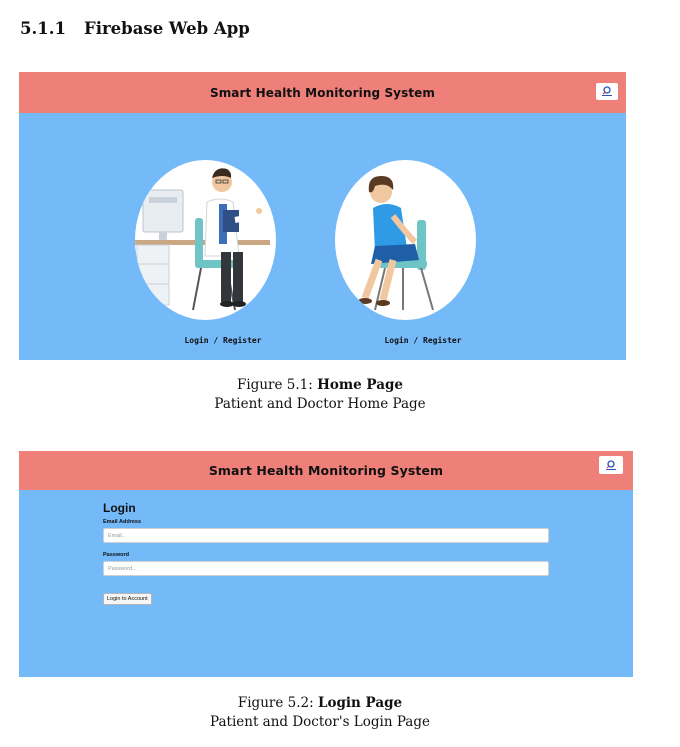 The image size is (680, 747). I want to click on login-button: Login to Account, so click(127, 599).